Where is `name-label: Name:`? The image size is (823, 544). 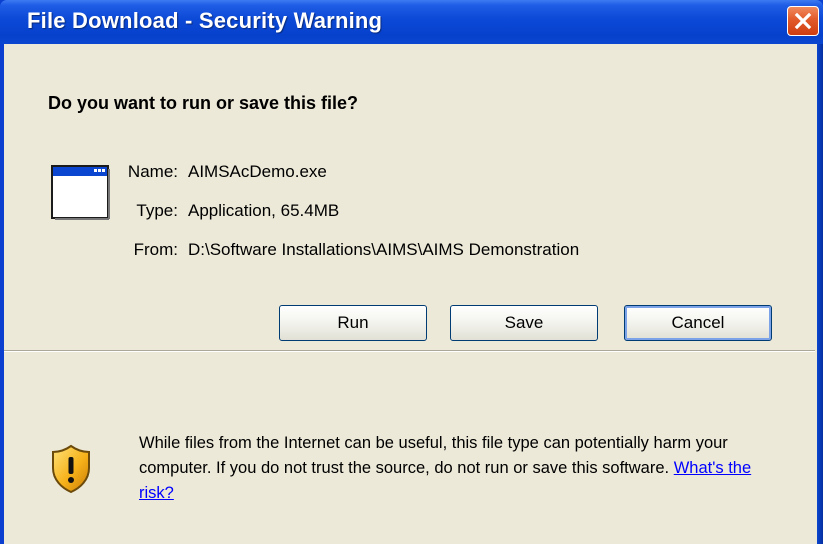
name-label: Name: is located at coordinates (152, 171).